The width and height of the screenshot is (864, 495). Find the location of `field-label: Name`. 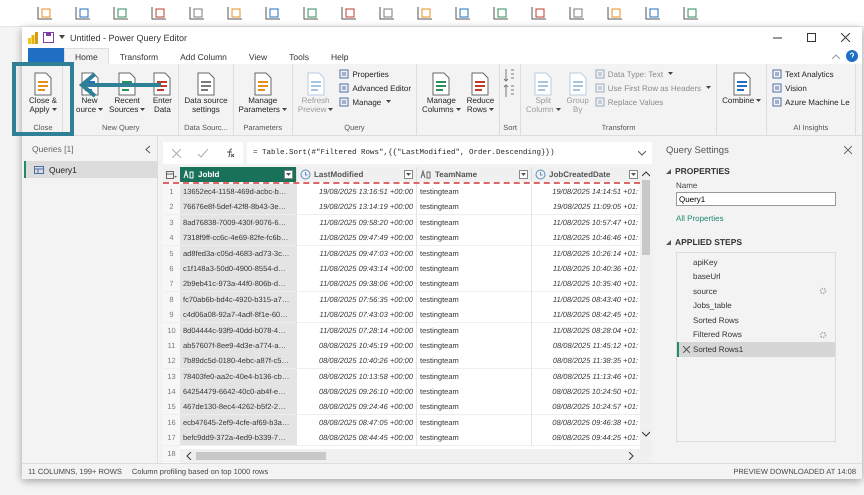

field-label: Name is located at coordinates (687, 185).